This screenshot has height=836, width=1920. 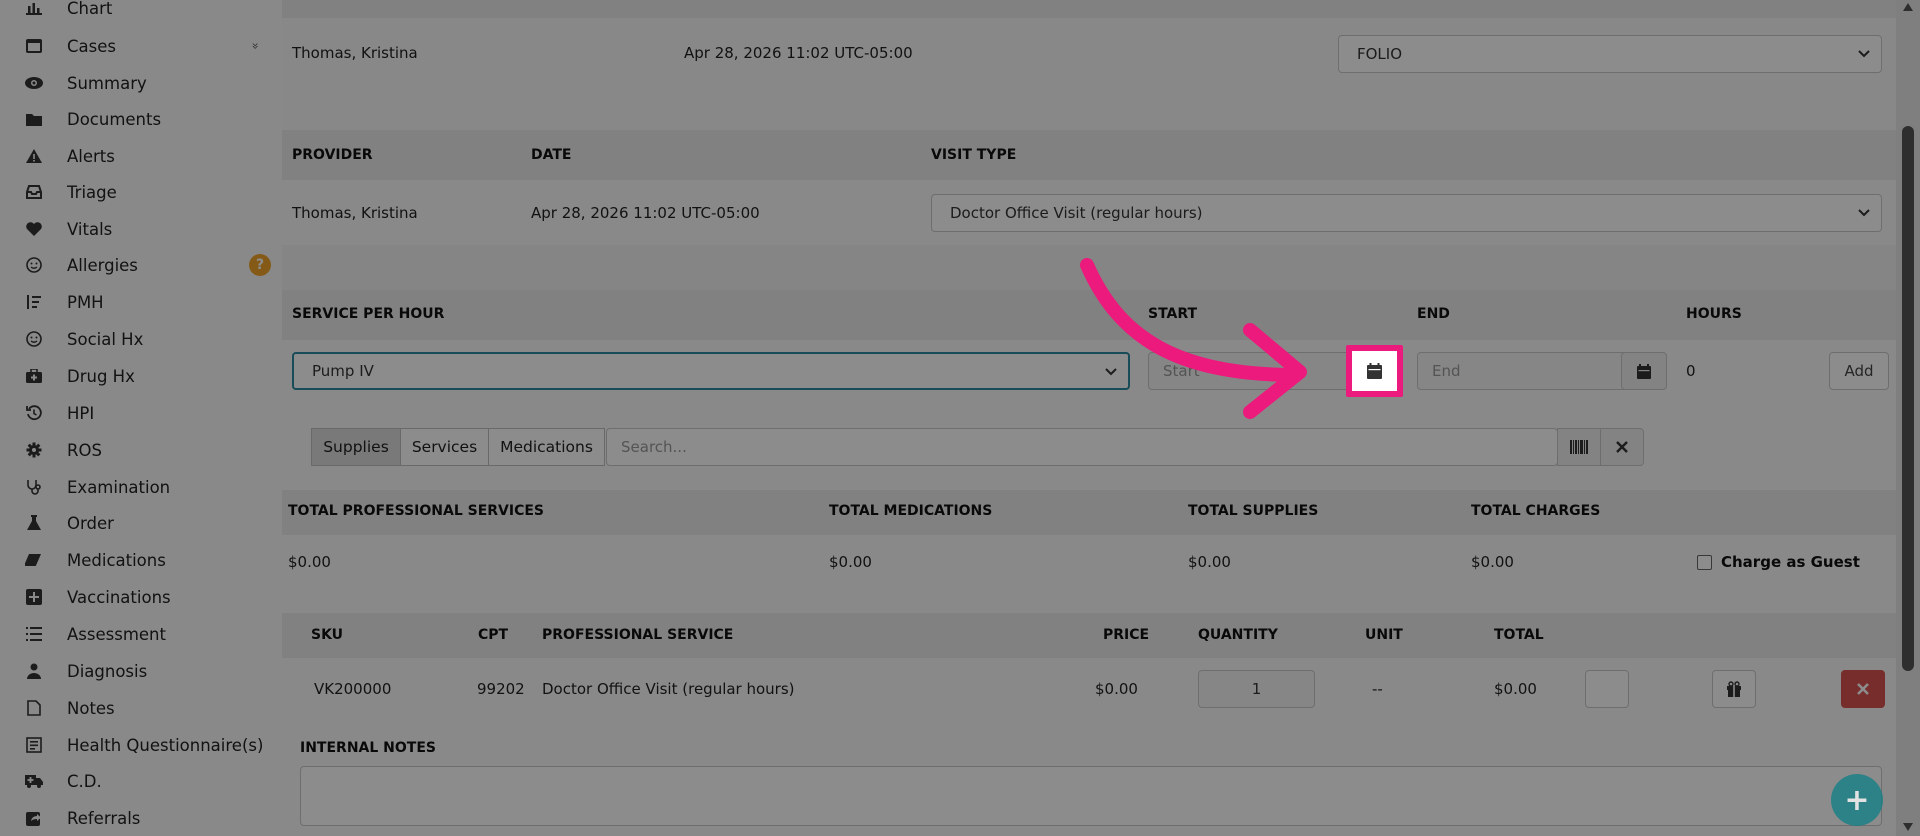 I want to click on add-fab-button: +, so click(x=1857, y=800).